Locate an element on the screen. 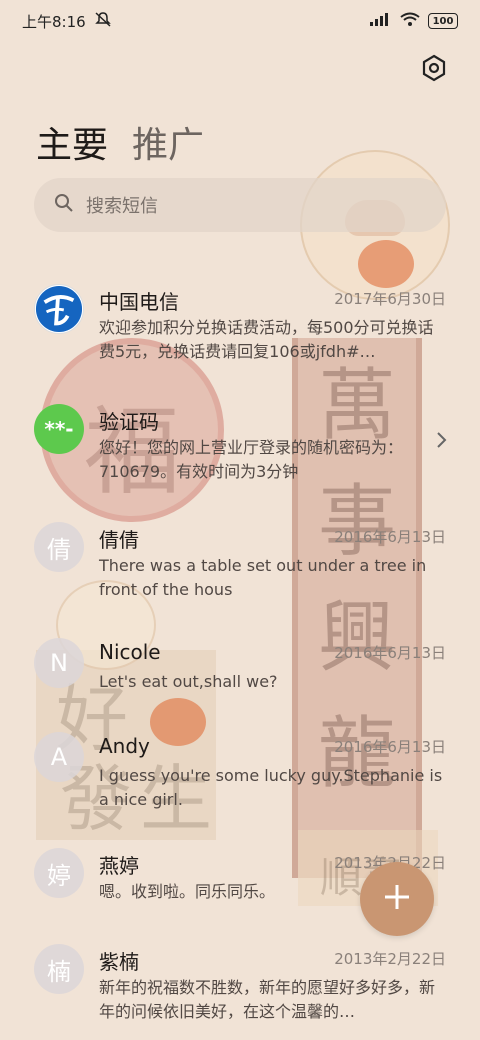  contact-avatar: A is located at coordinates (59, 757).